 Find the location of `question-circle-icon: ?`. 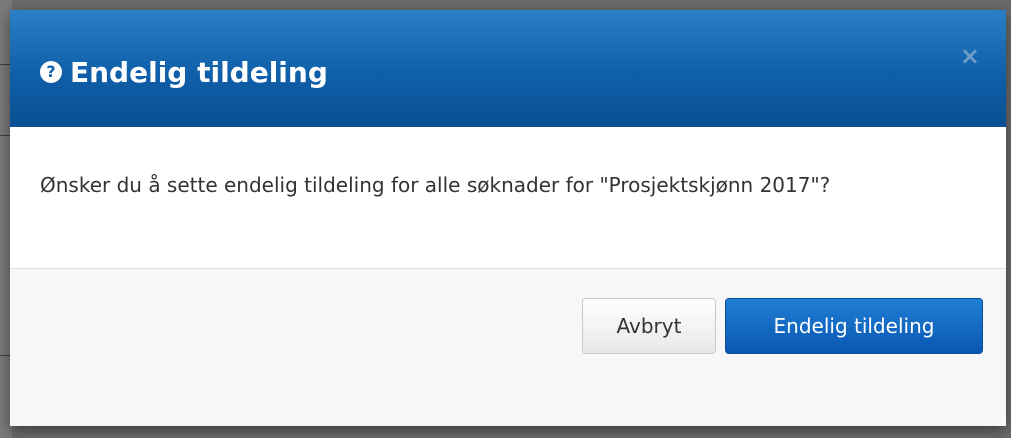

question-circle-icon: ? is located at coordinates (51, 72).